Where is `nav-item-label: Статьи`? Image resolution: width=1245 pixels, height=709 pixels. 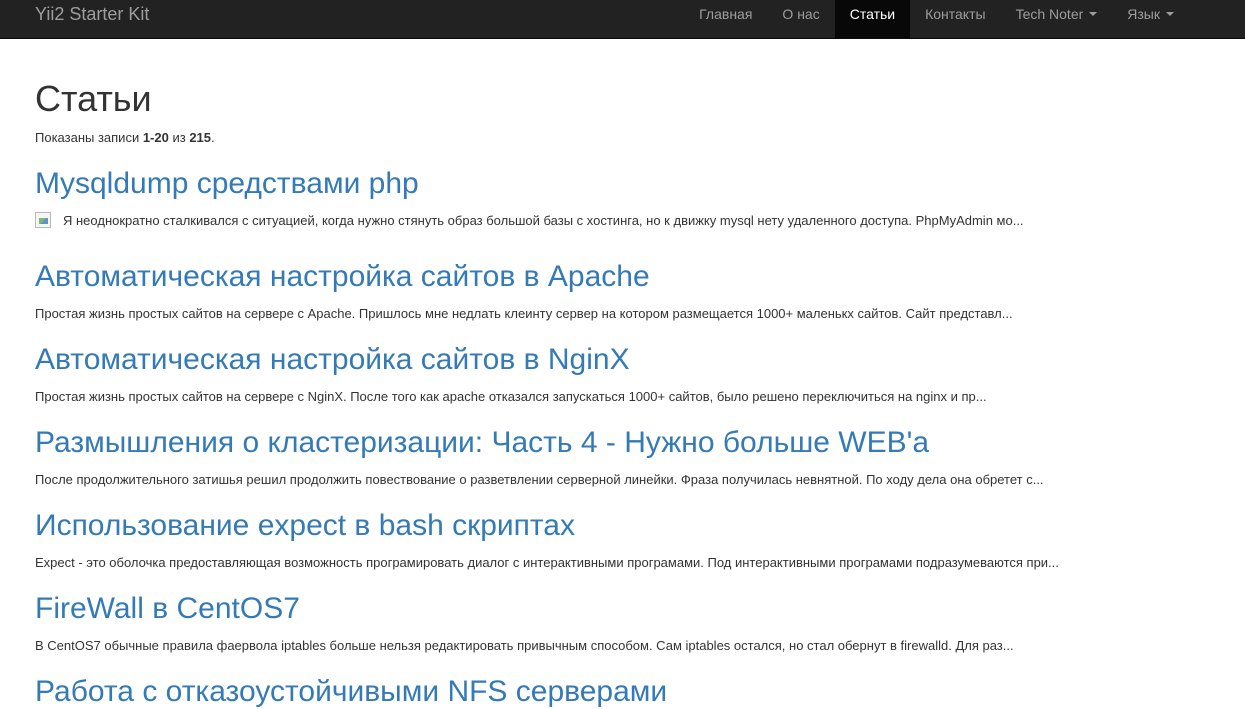 nav-item-label: Статьи is located at coordinates (872, 14).